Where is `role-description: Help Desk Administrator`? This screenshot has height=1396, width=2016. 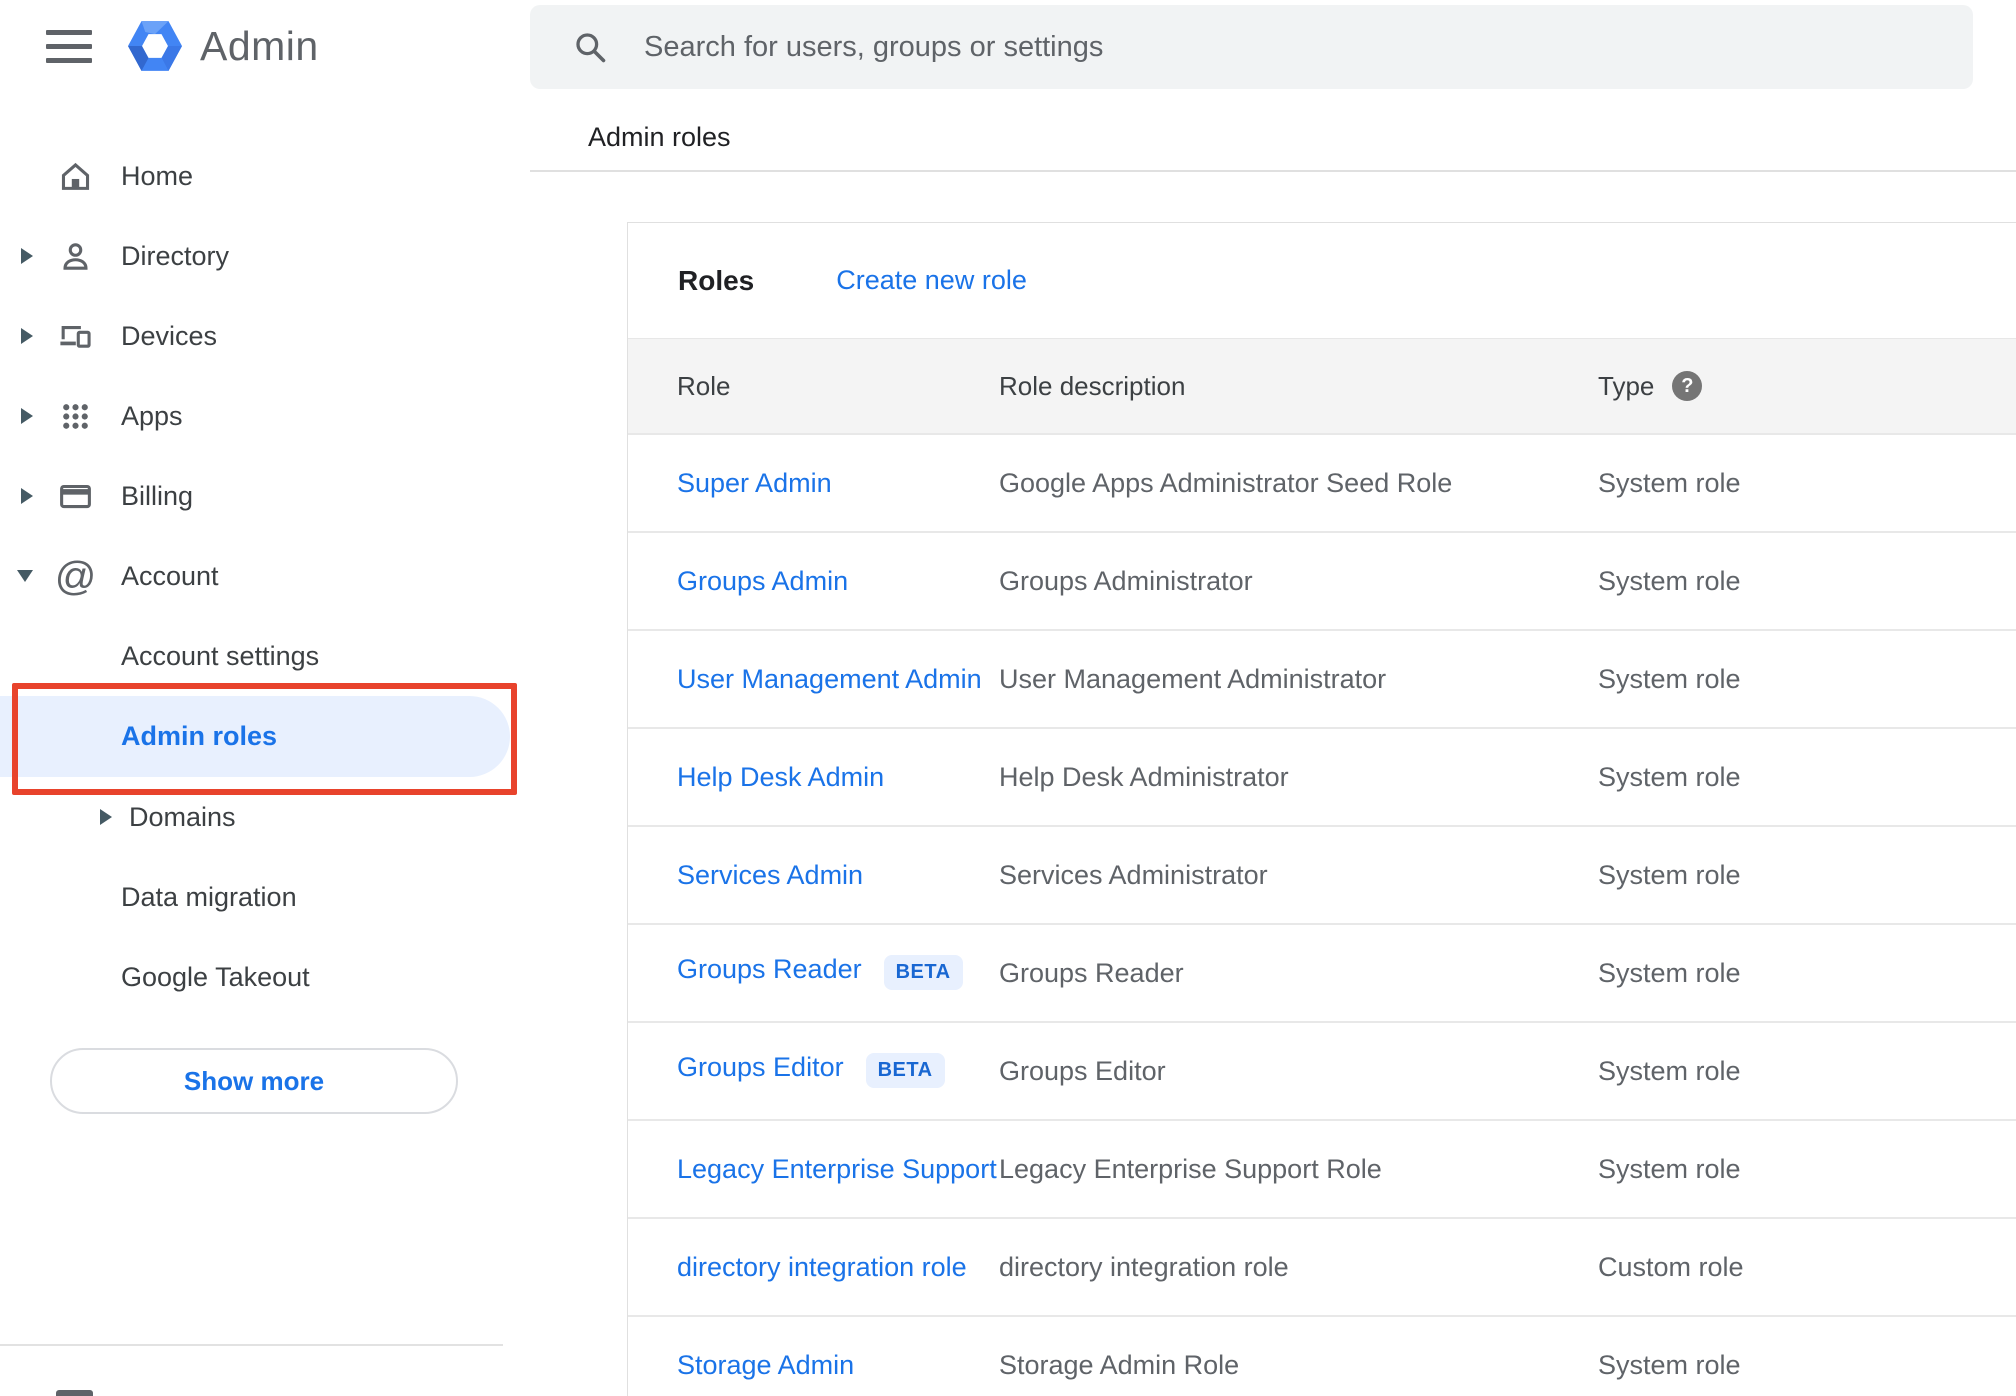 role-description: Help Desk Administrator is located at coordinates (1144, 776).